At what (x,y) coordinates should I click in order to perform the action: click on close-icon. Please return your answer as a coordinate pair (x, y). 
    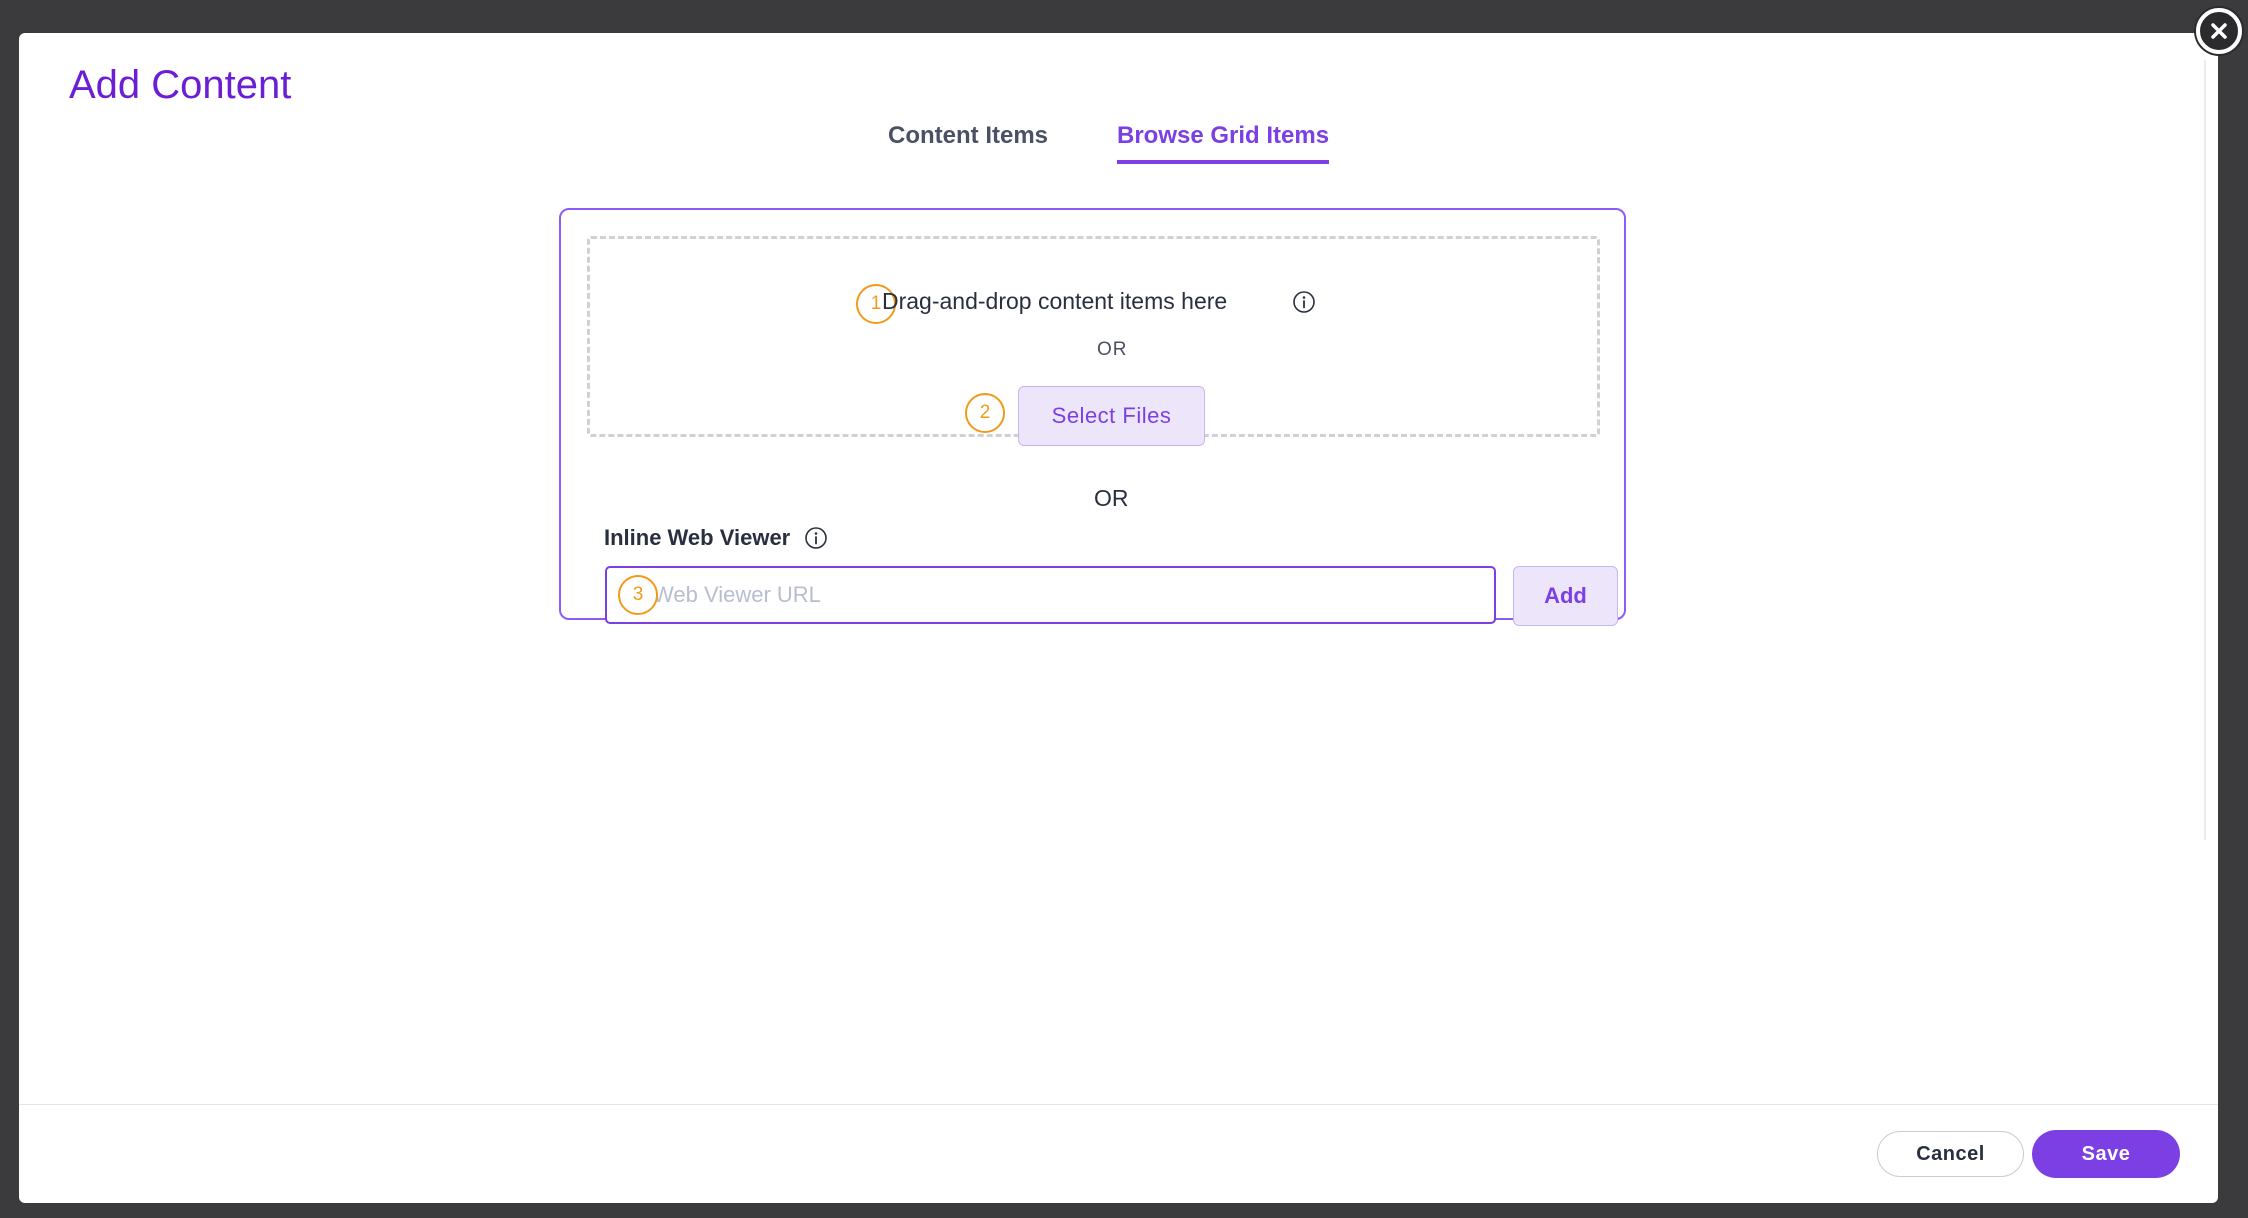
    Looking at the image, I should click on (2219, 31).